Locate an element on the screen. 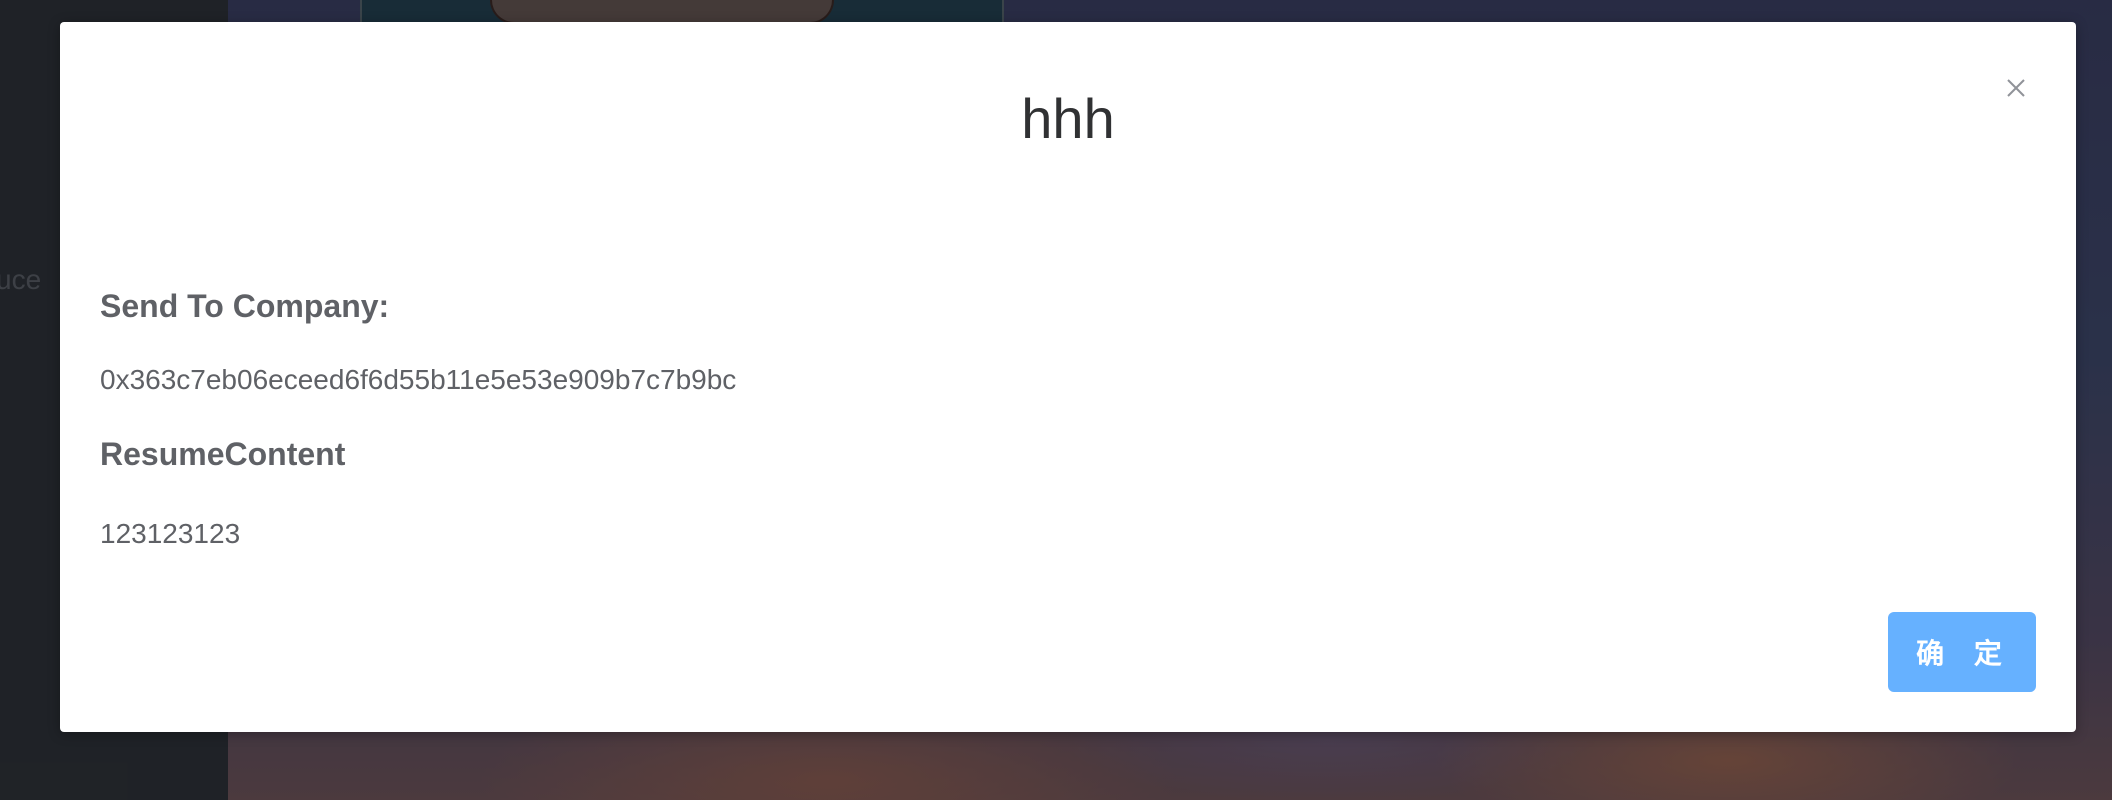  send-to-company-label: Send To Company: is located at coordinates (245, 306).